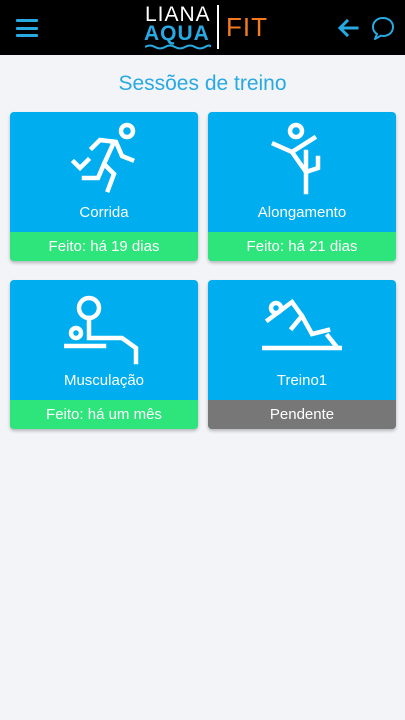  I want to click on session-card-musculacao: Musculação Feito: há um mês, so click(104, 354).